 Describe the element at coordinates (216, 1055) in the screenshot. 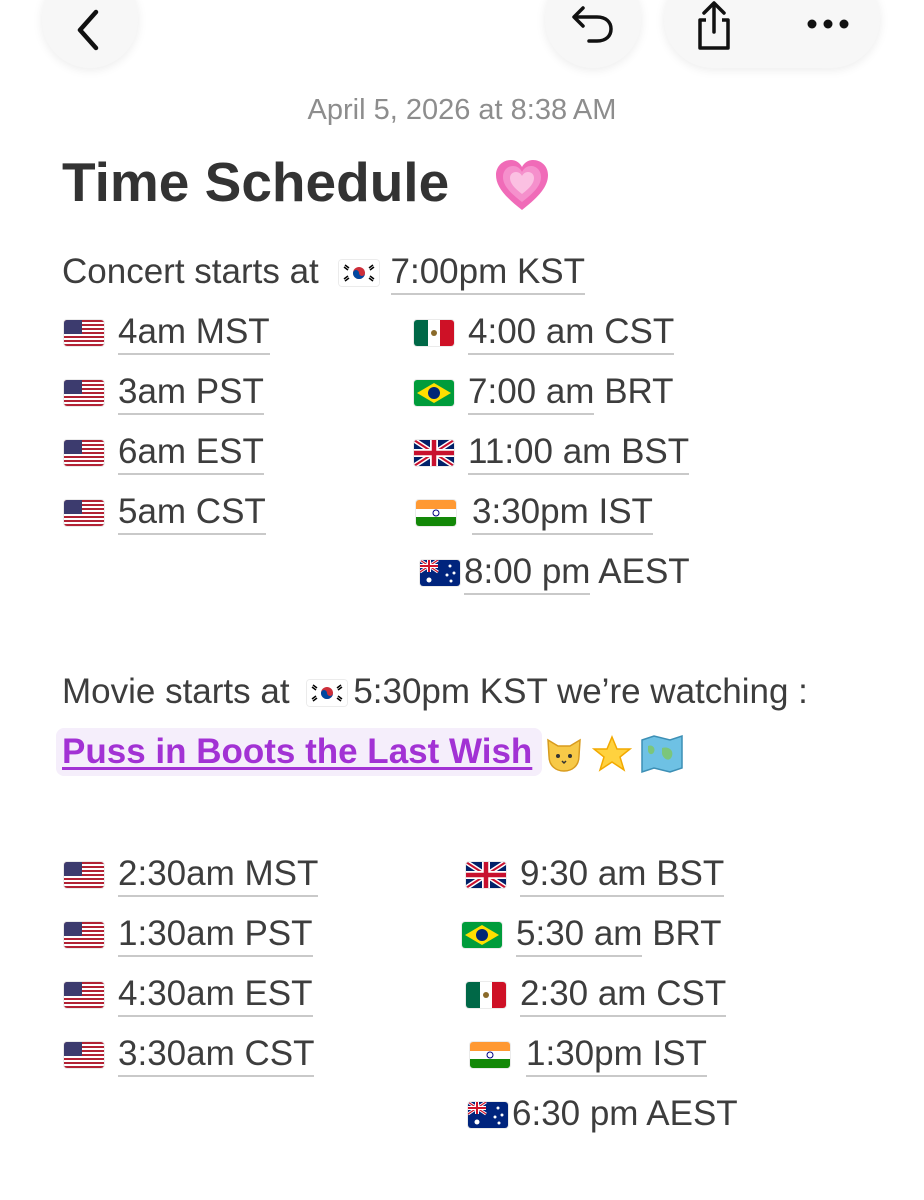

I see `movie-us-cst: 3:30am CST` at that location.